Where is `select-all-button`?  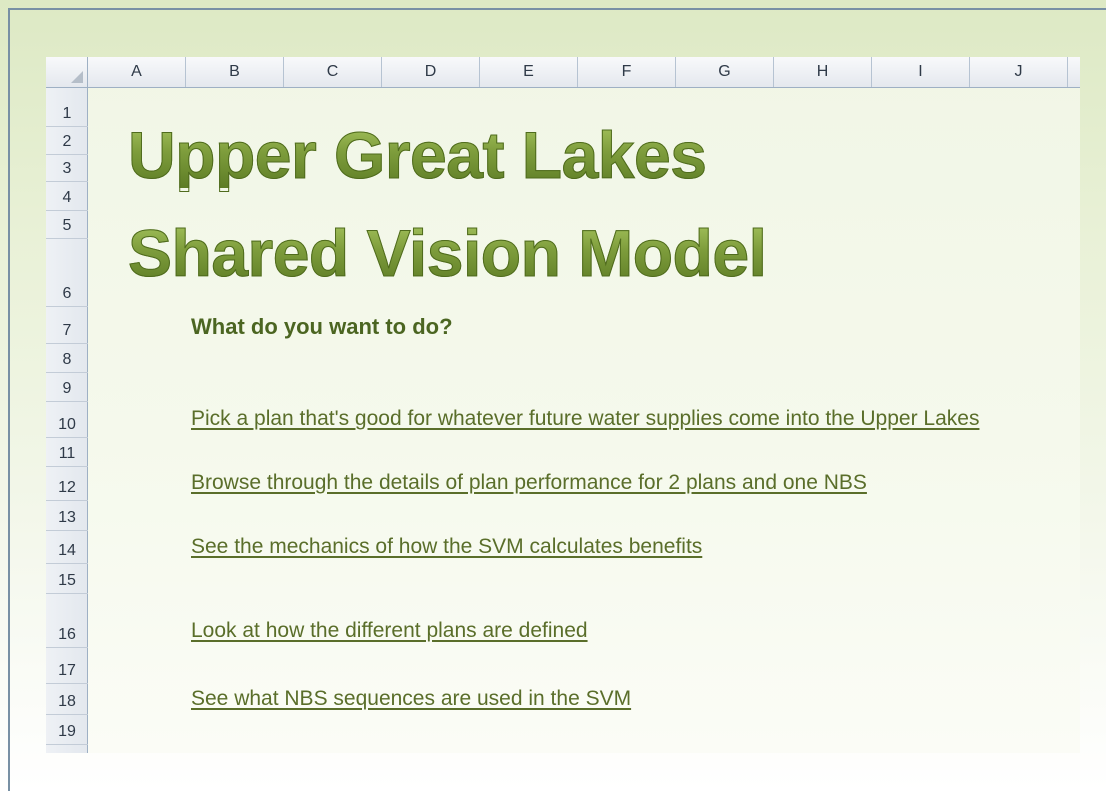 select-all-button is located at coordinates (67, 72).